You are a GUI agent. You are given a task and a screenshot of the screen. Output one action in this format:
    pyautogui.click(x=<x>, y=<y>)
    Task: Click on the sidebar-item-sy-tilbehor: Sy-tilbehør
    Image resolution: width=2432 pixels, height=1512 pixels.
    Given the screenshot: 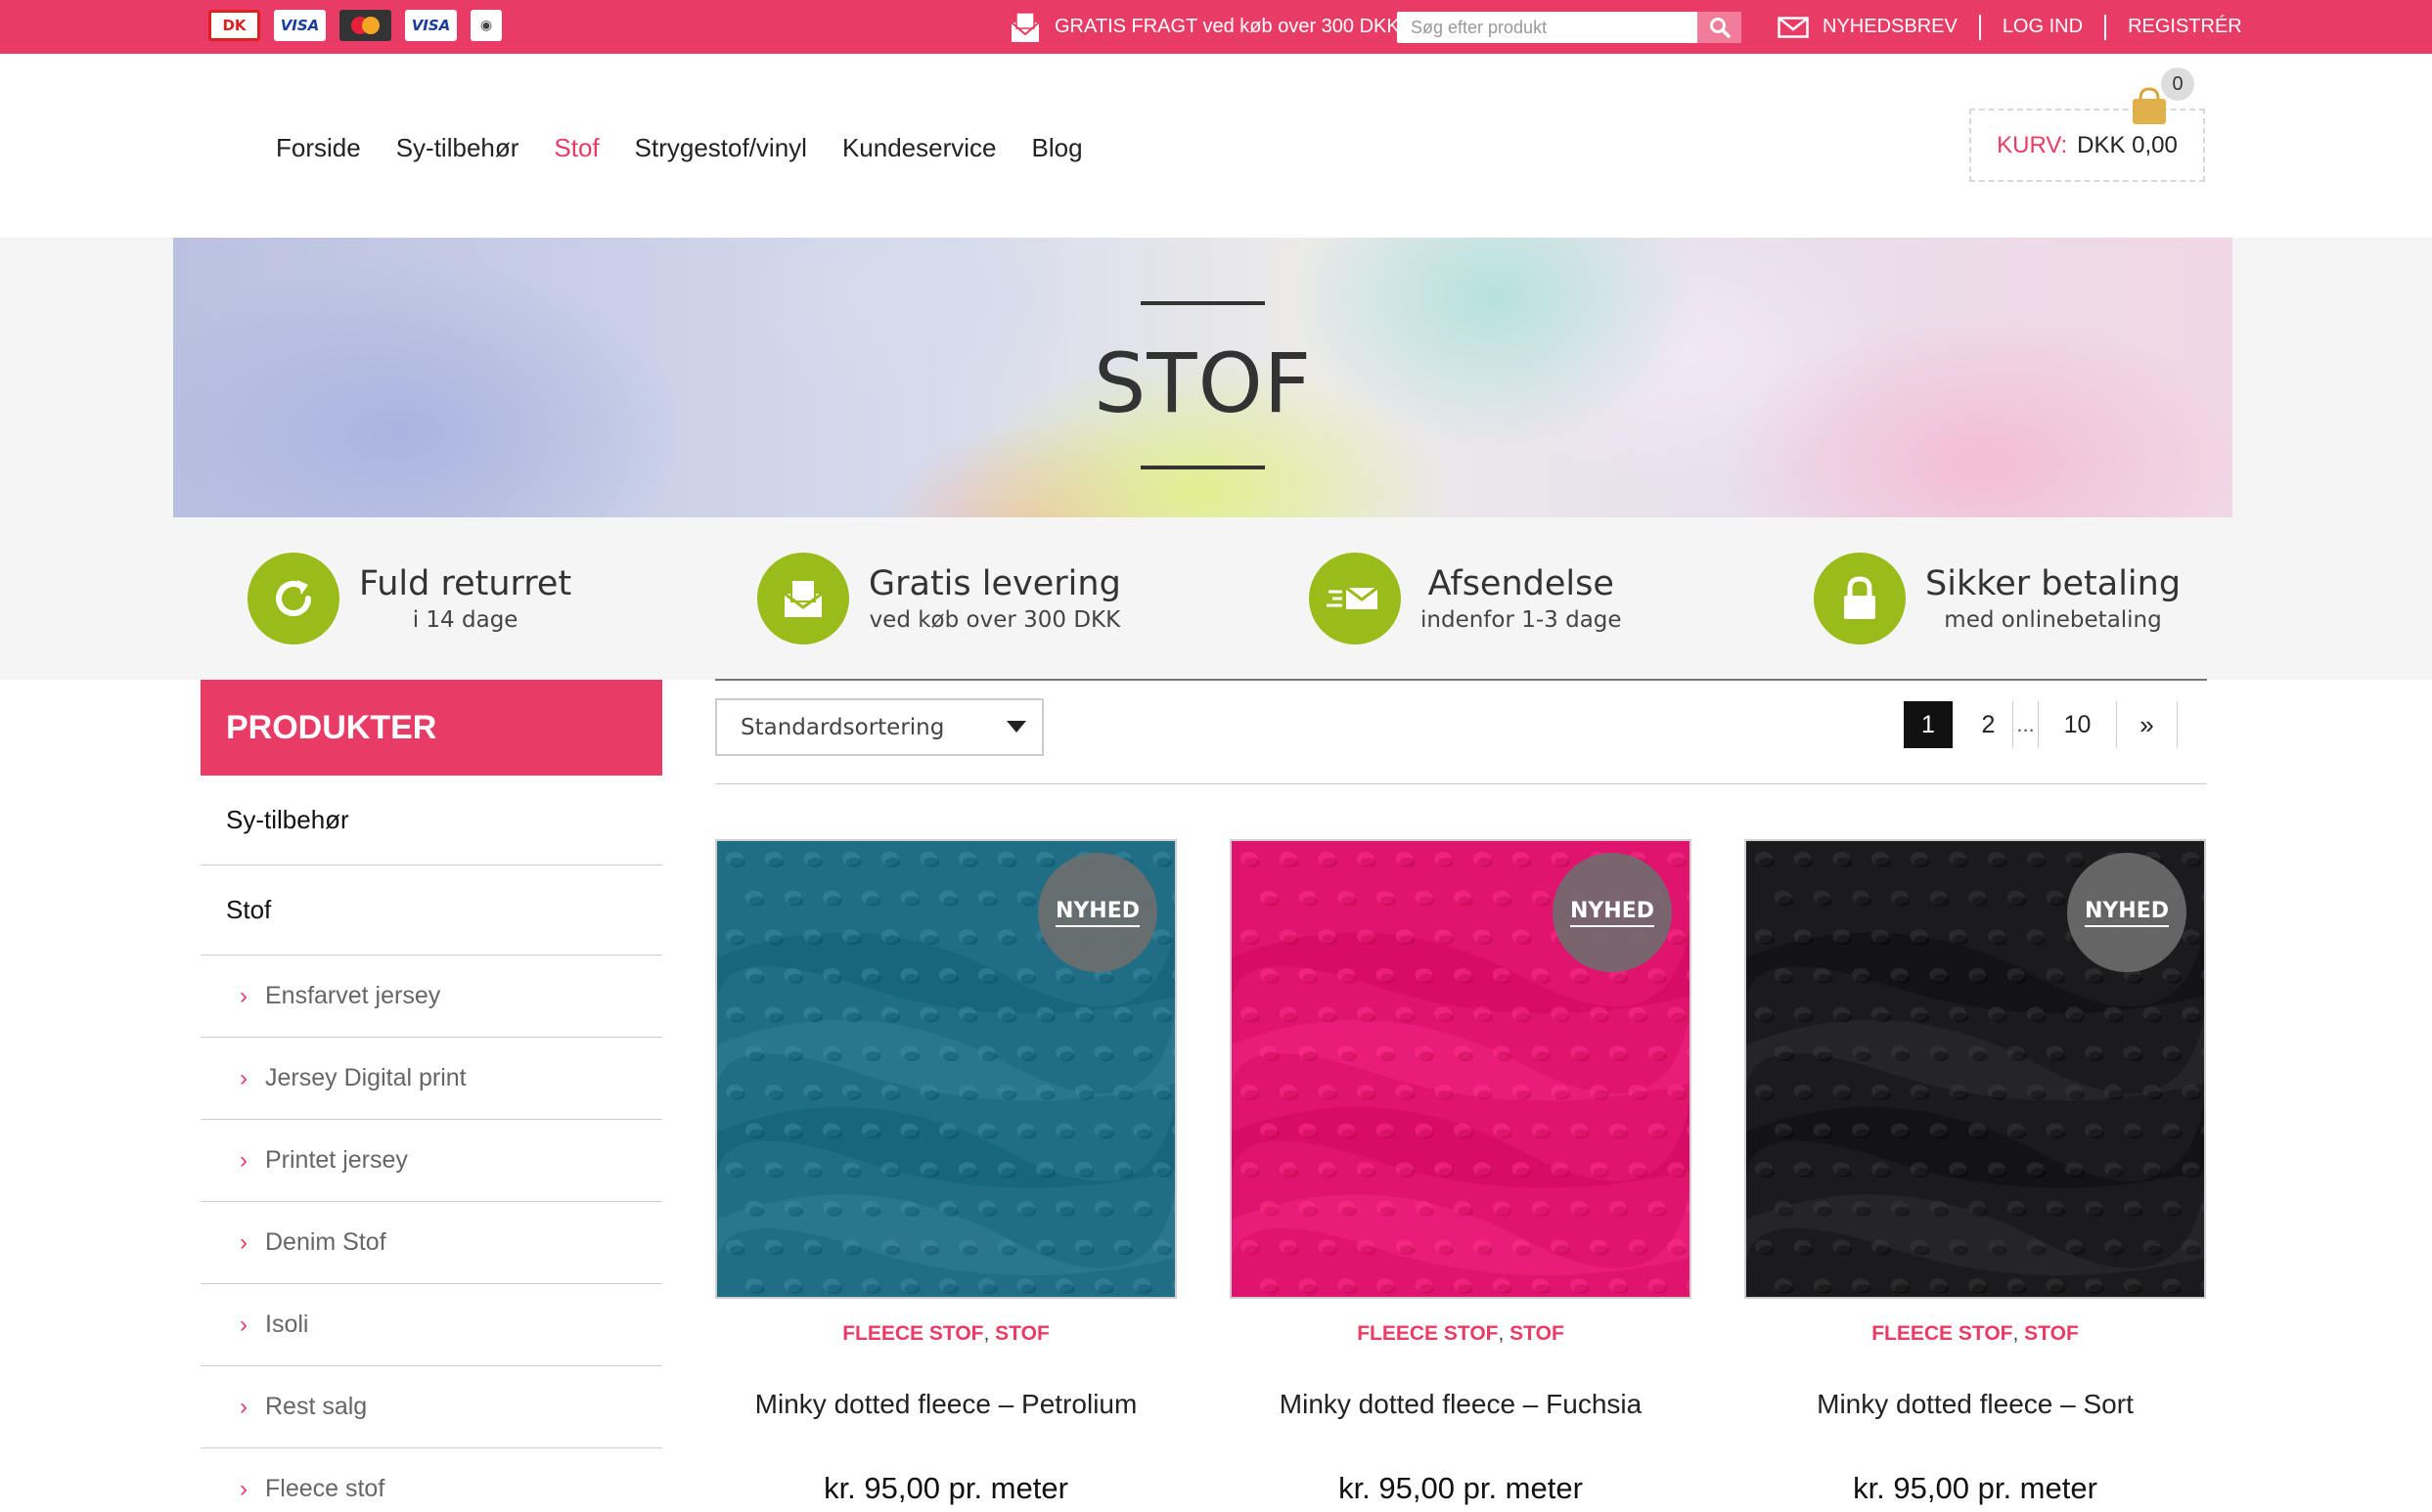 What is the action you would take?
    pyautogui.click(x=431, y=821)
    